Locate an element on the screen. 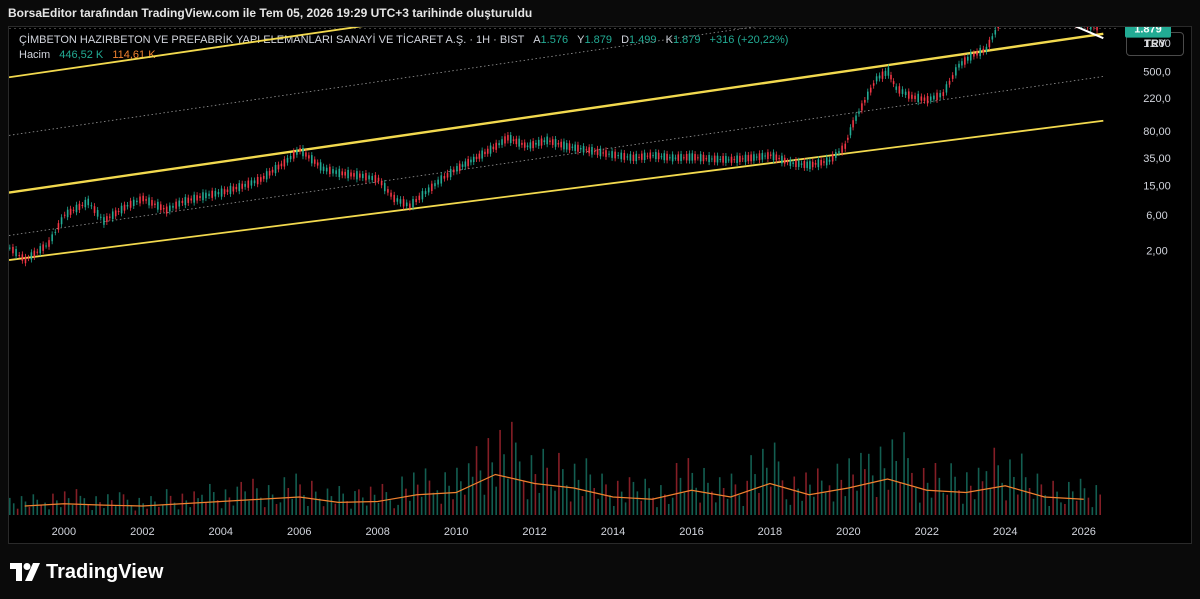 The image size is (1200, 599). tradingview-logo: TradingView is located at coordinates (86, 572).